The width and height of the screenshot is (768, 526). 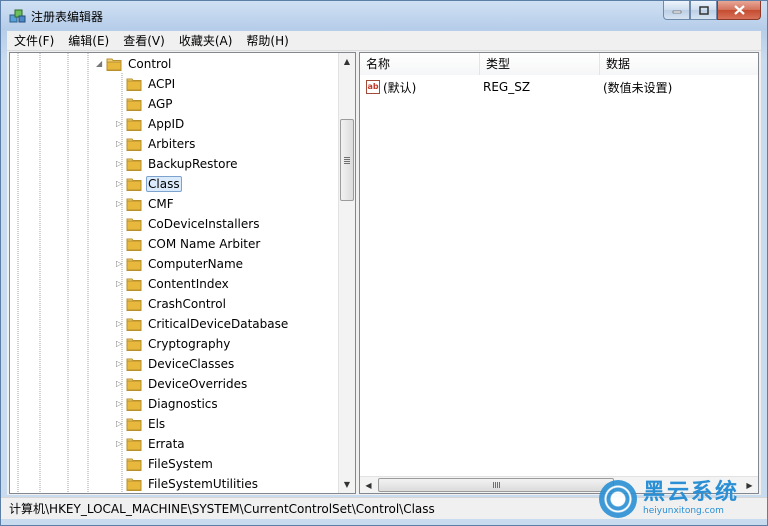 I want to click on tree-node: ▷ ComputerName, so click(x=180, y=264).